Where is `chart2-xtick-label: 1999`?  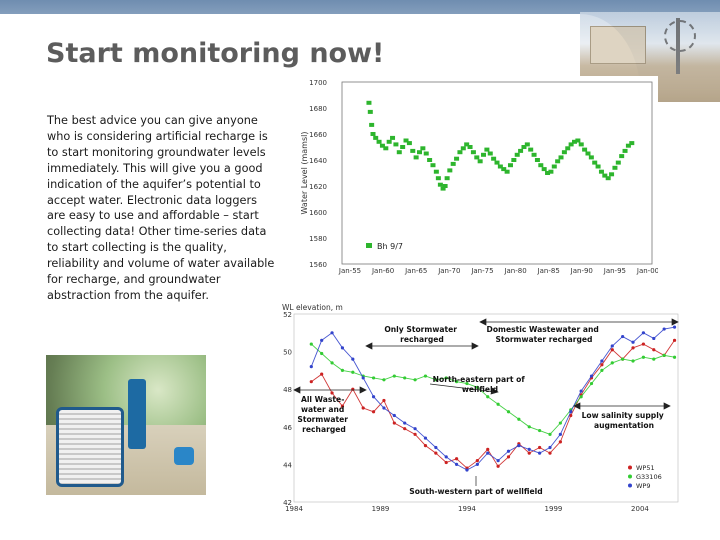
chart2-xtick-label: 1999 is located at coordinates (554, 508).